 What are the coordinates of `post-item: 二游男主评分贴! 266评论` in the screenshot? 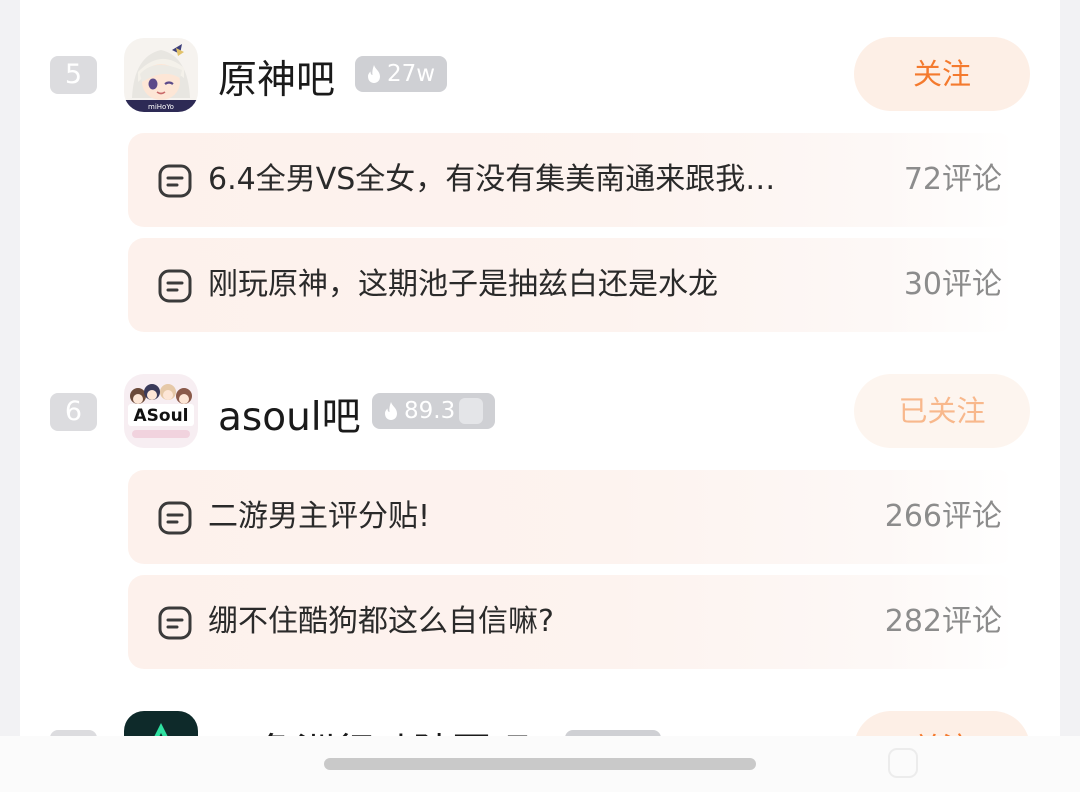 It's located at (571, 517).